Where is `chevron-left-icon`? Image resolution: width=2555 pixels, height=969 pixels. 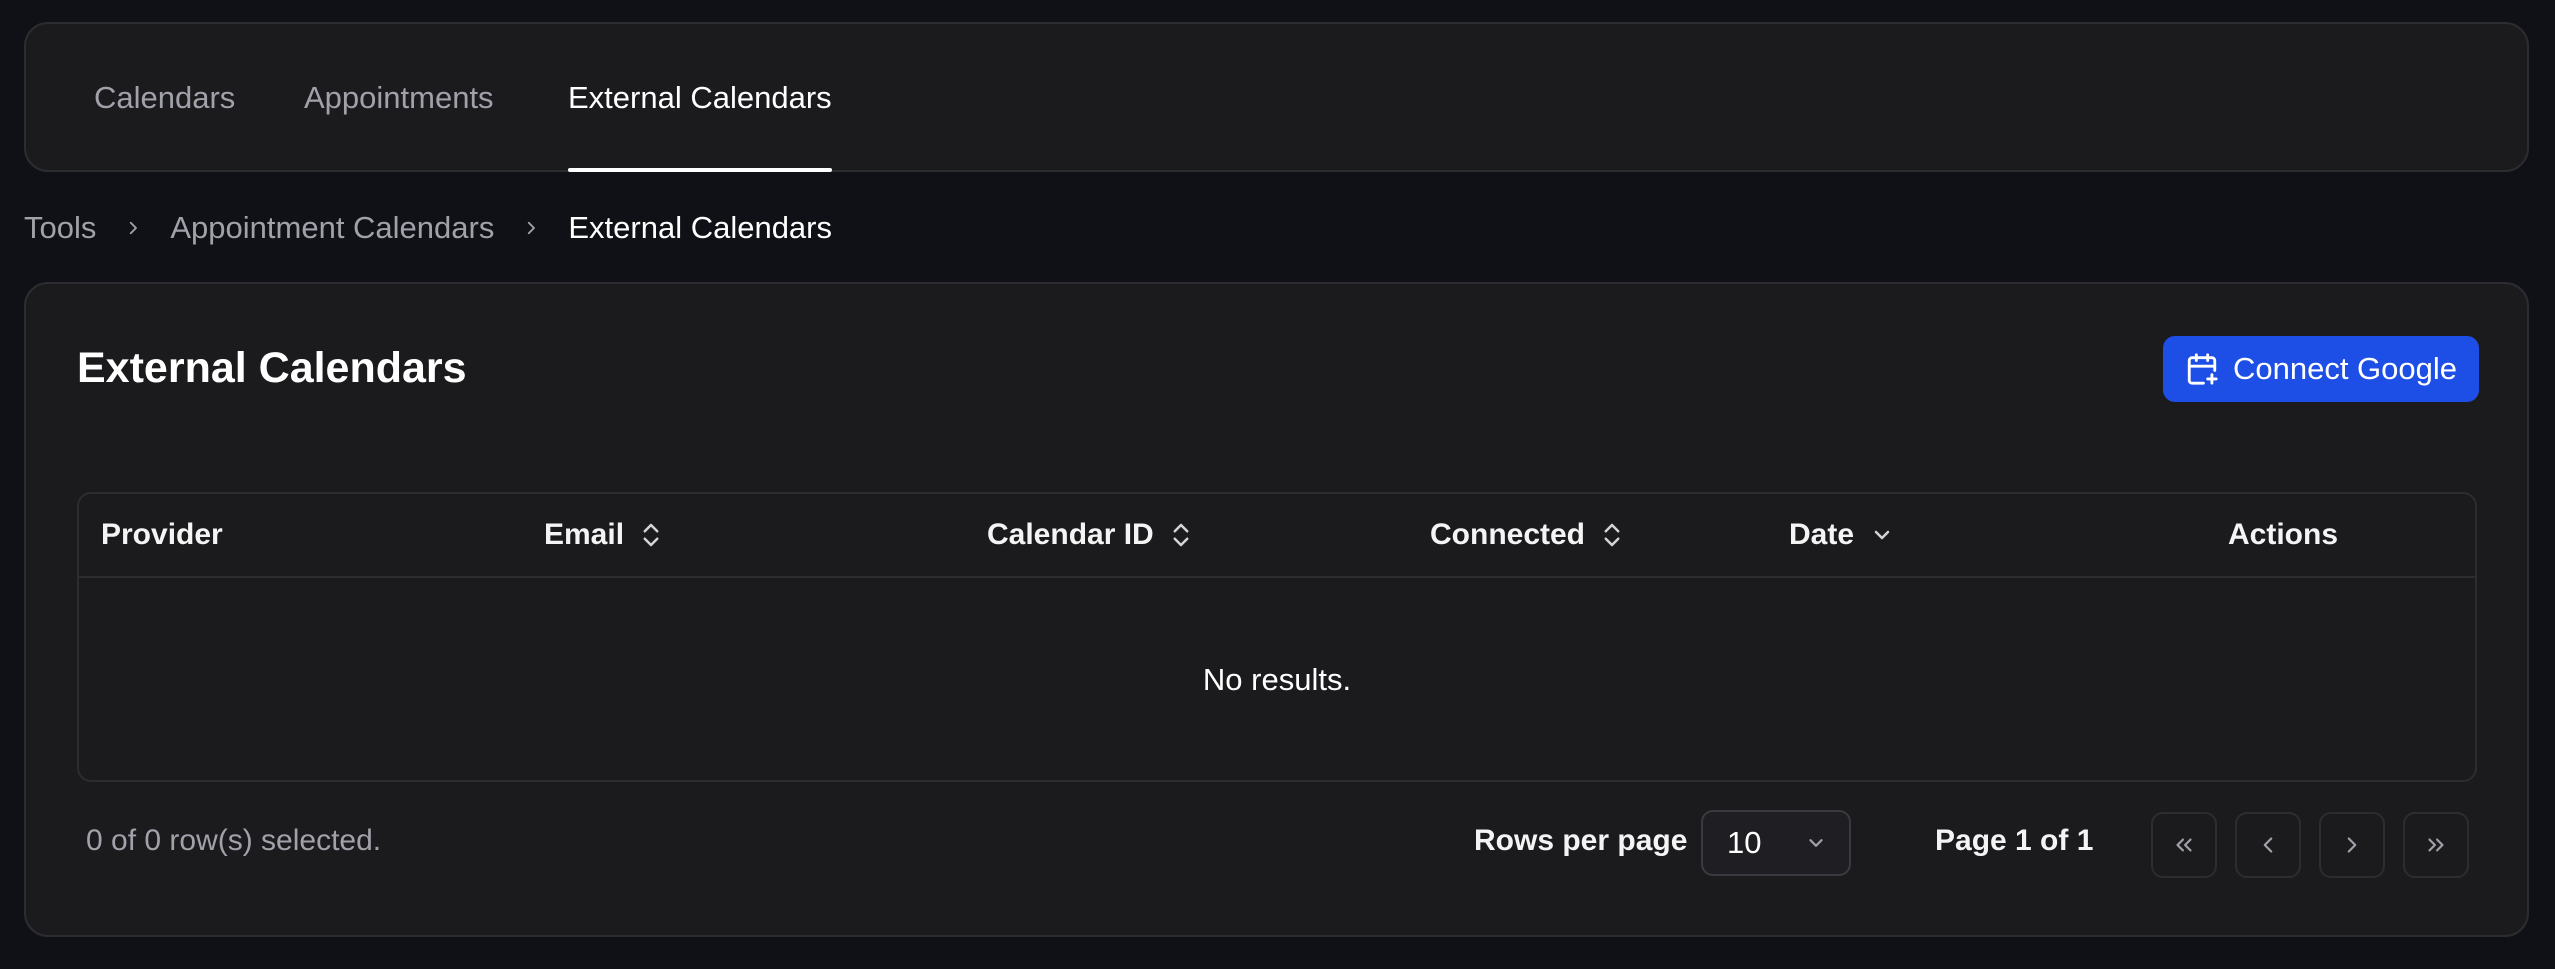 chevron-left-icon is located at coordinates (2268, 845).